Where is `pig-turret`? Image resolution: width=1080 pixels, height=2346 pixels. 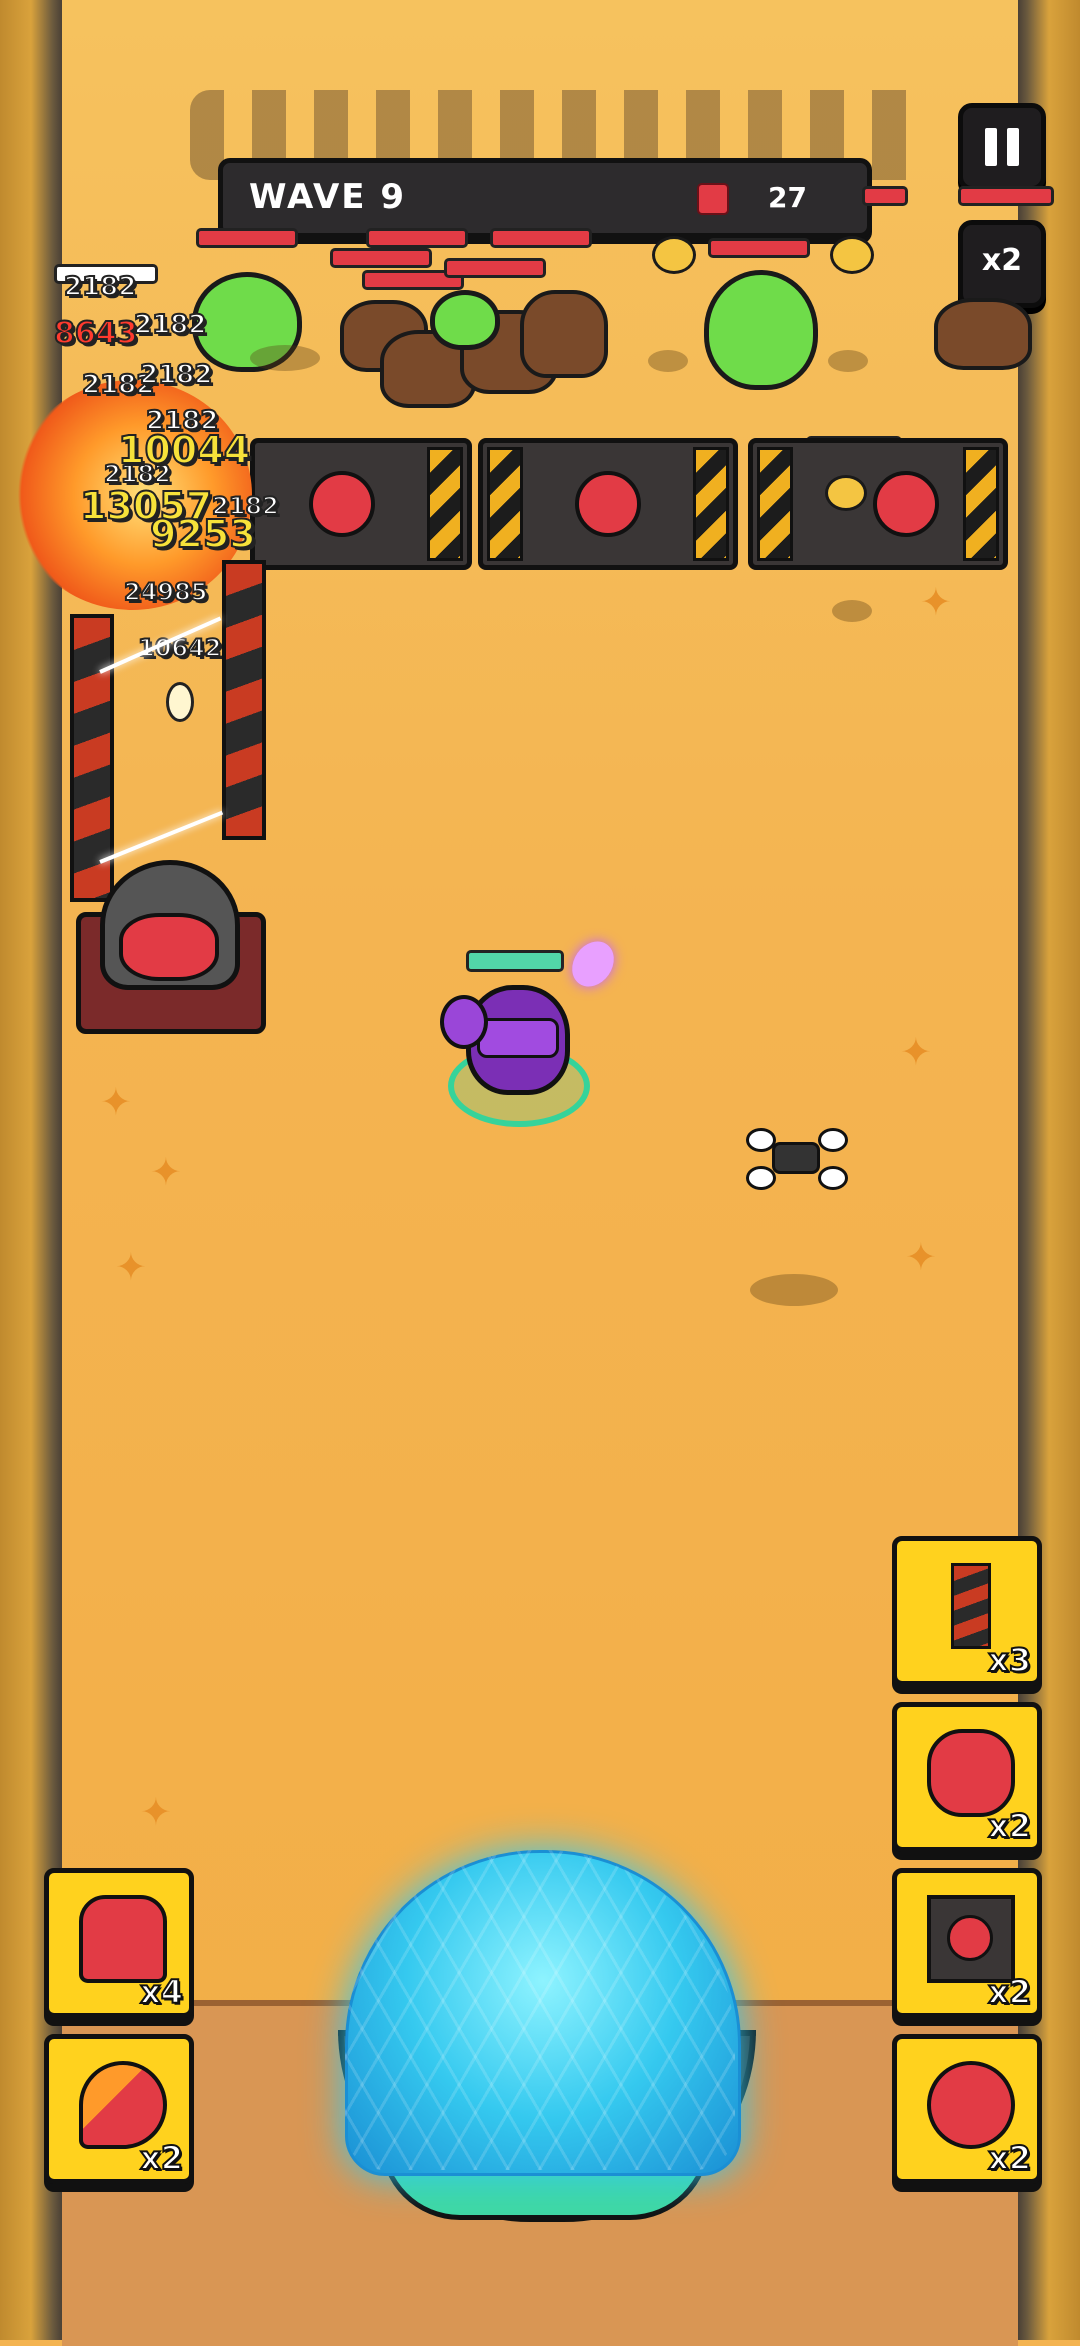 pig-turret is located at coordinates (170, 925).